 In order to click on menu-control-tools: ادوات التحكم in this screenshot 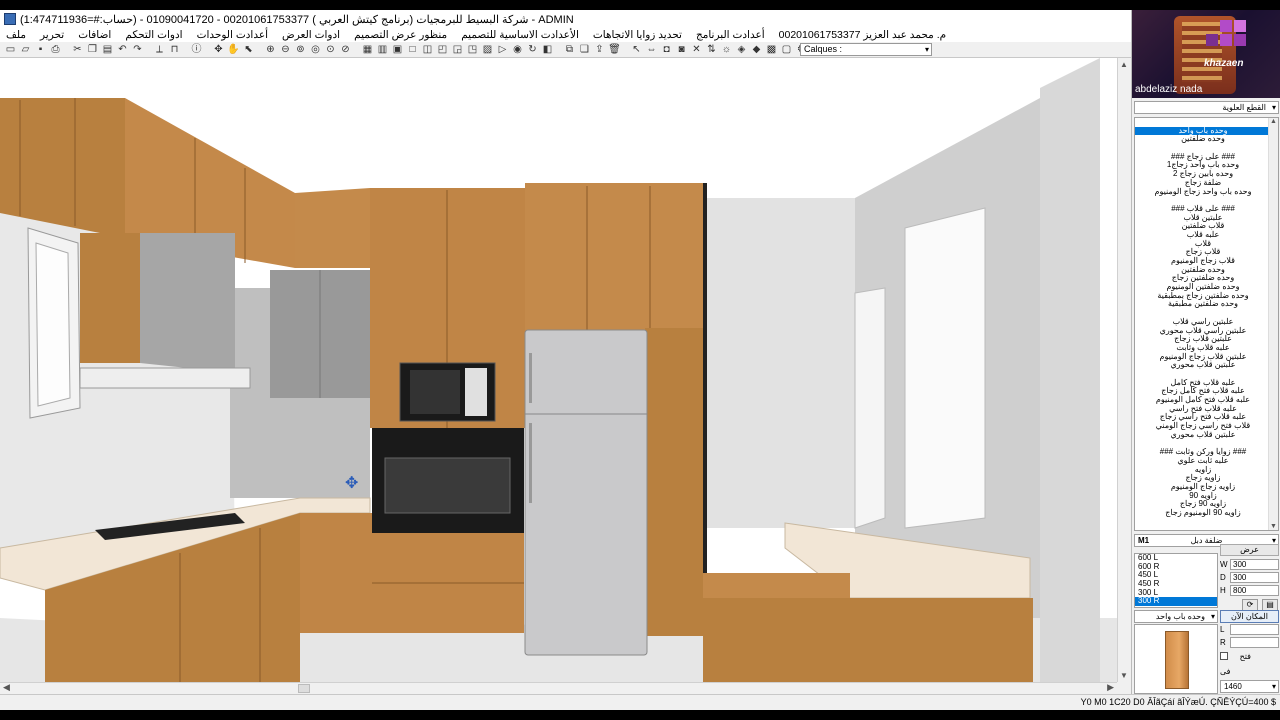, I will do `click(153, 35)`.